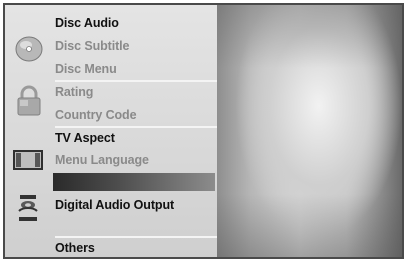 The height and width of the screenshot is (262, 407). What do you see at coordinates (29, 101) in the screenshot?
I see `lock-icon` at bounding box center [29, 101].